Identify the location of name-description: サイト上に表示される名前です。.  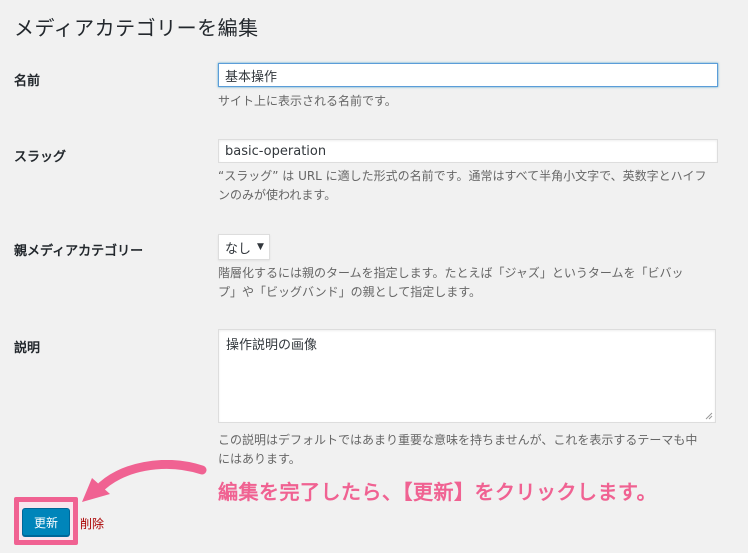
(307, 101).